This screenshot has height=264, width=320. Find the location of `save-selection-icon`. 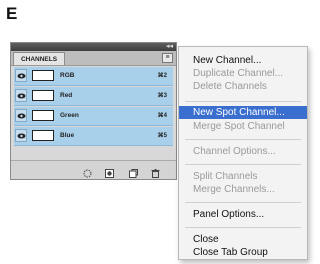

save-selection-icon is located at coordinates (109, 171).